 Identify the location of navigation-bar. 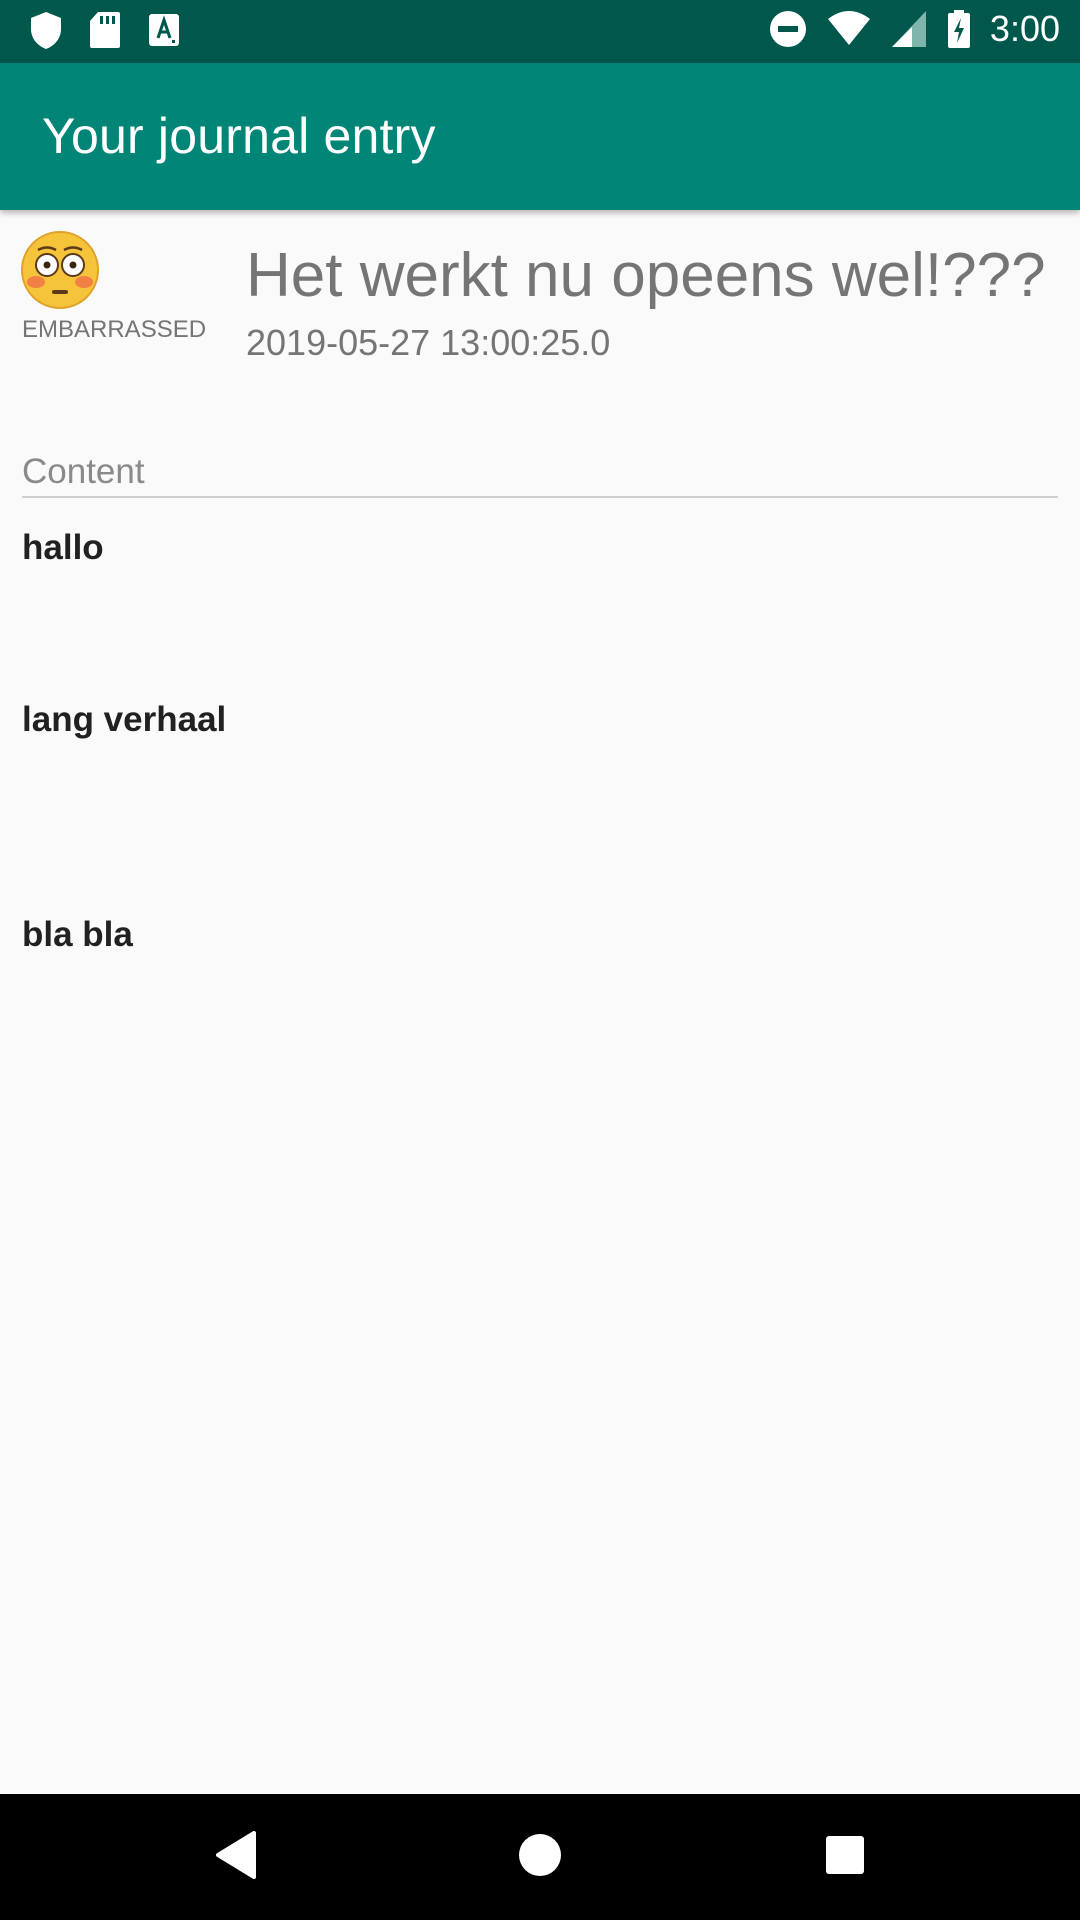
(540, 1857).